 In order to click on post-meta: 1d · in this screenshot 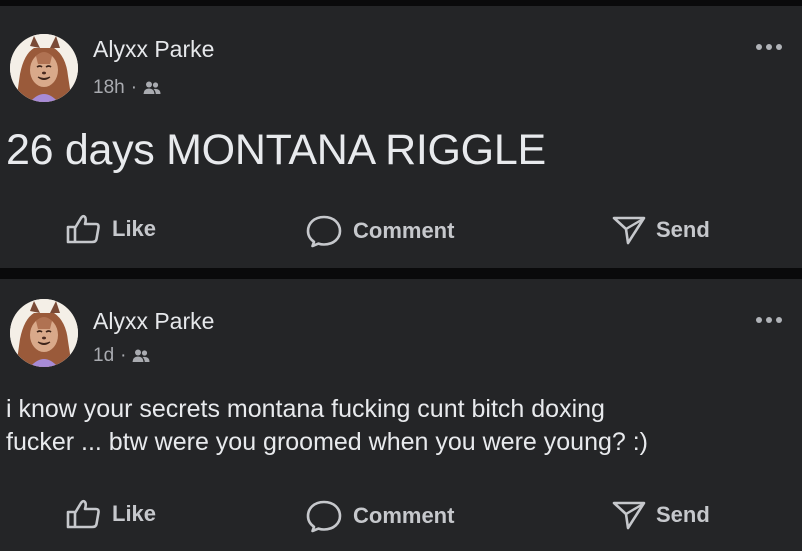, I will do `click(121, 356)`.